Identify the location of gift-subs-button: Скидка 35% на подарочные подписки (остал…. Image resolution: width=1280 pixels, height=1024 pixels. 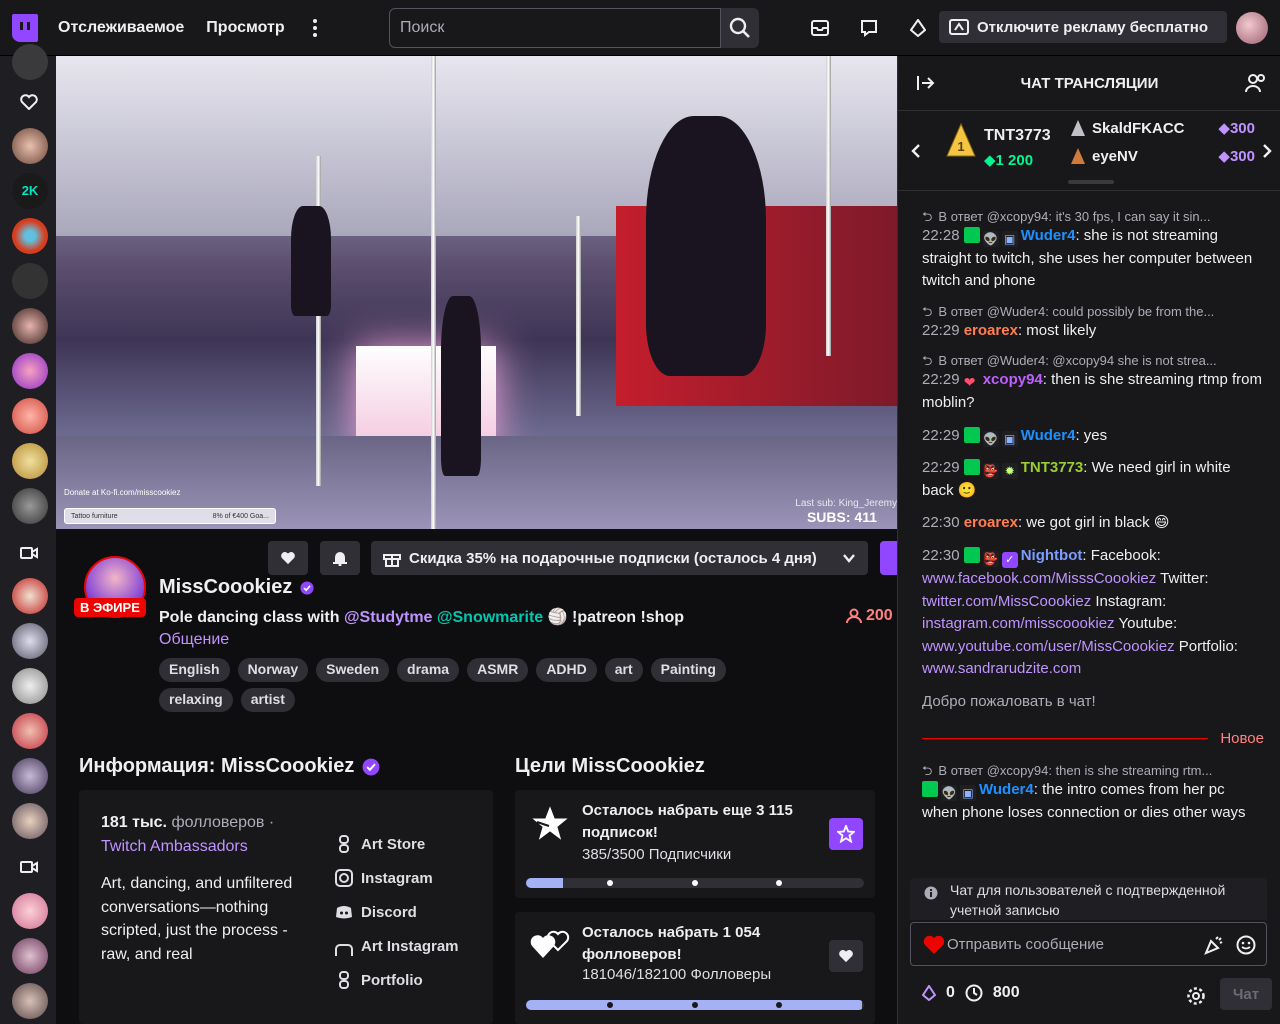
(619, 558).